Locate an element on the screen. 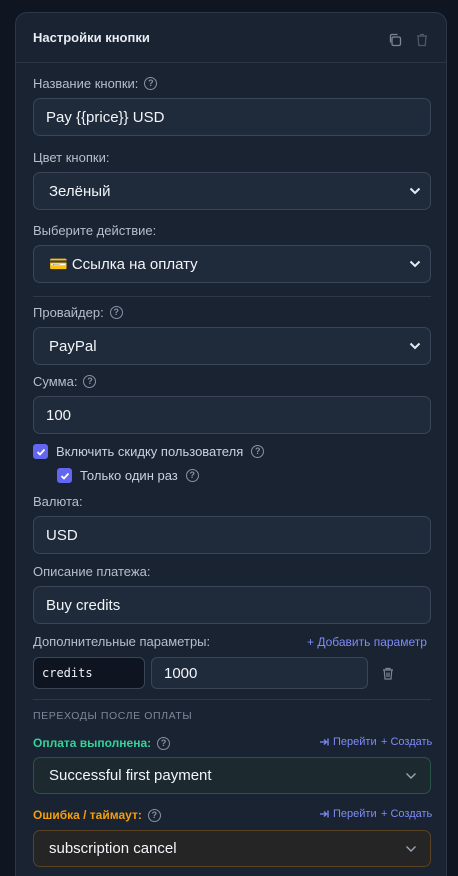 The image size is (458, 876). copy-icon is located at coordinates (395, 40).